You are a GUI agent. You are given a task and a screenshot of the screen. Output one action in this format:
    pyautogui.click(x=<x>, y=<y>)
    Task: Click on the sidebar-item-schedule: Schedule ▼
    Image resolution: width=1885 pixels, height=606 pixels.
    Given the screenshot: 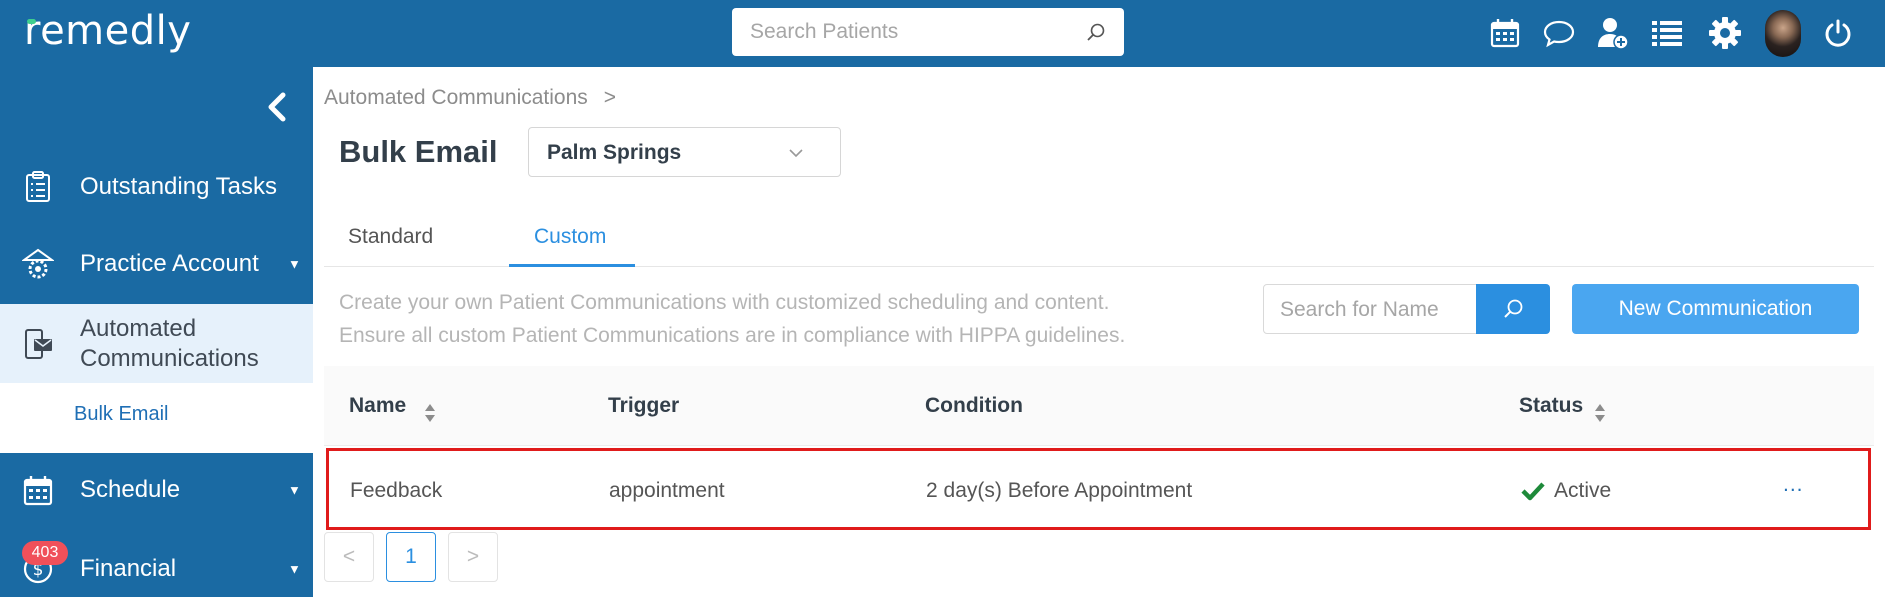 What is the action you would take?
    pyautogui.click(x=156, y=490)
    